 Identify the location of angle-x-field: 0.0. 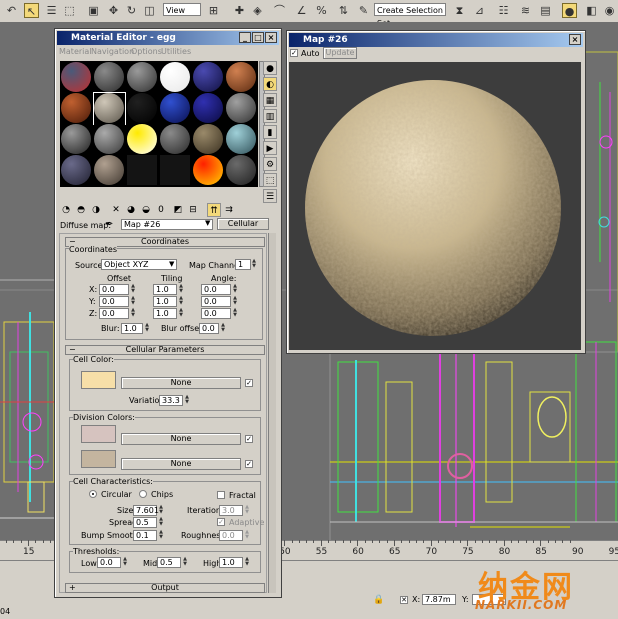
(216, 289).